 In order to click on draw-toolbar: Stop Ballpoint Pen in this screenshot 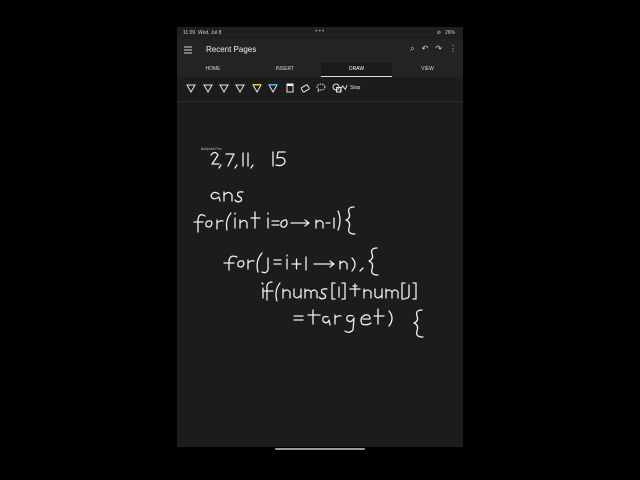, I will do `click(320, 114)`.